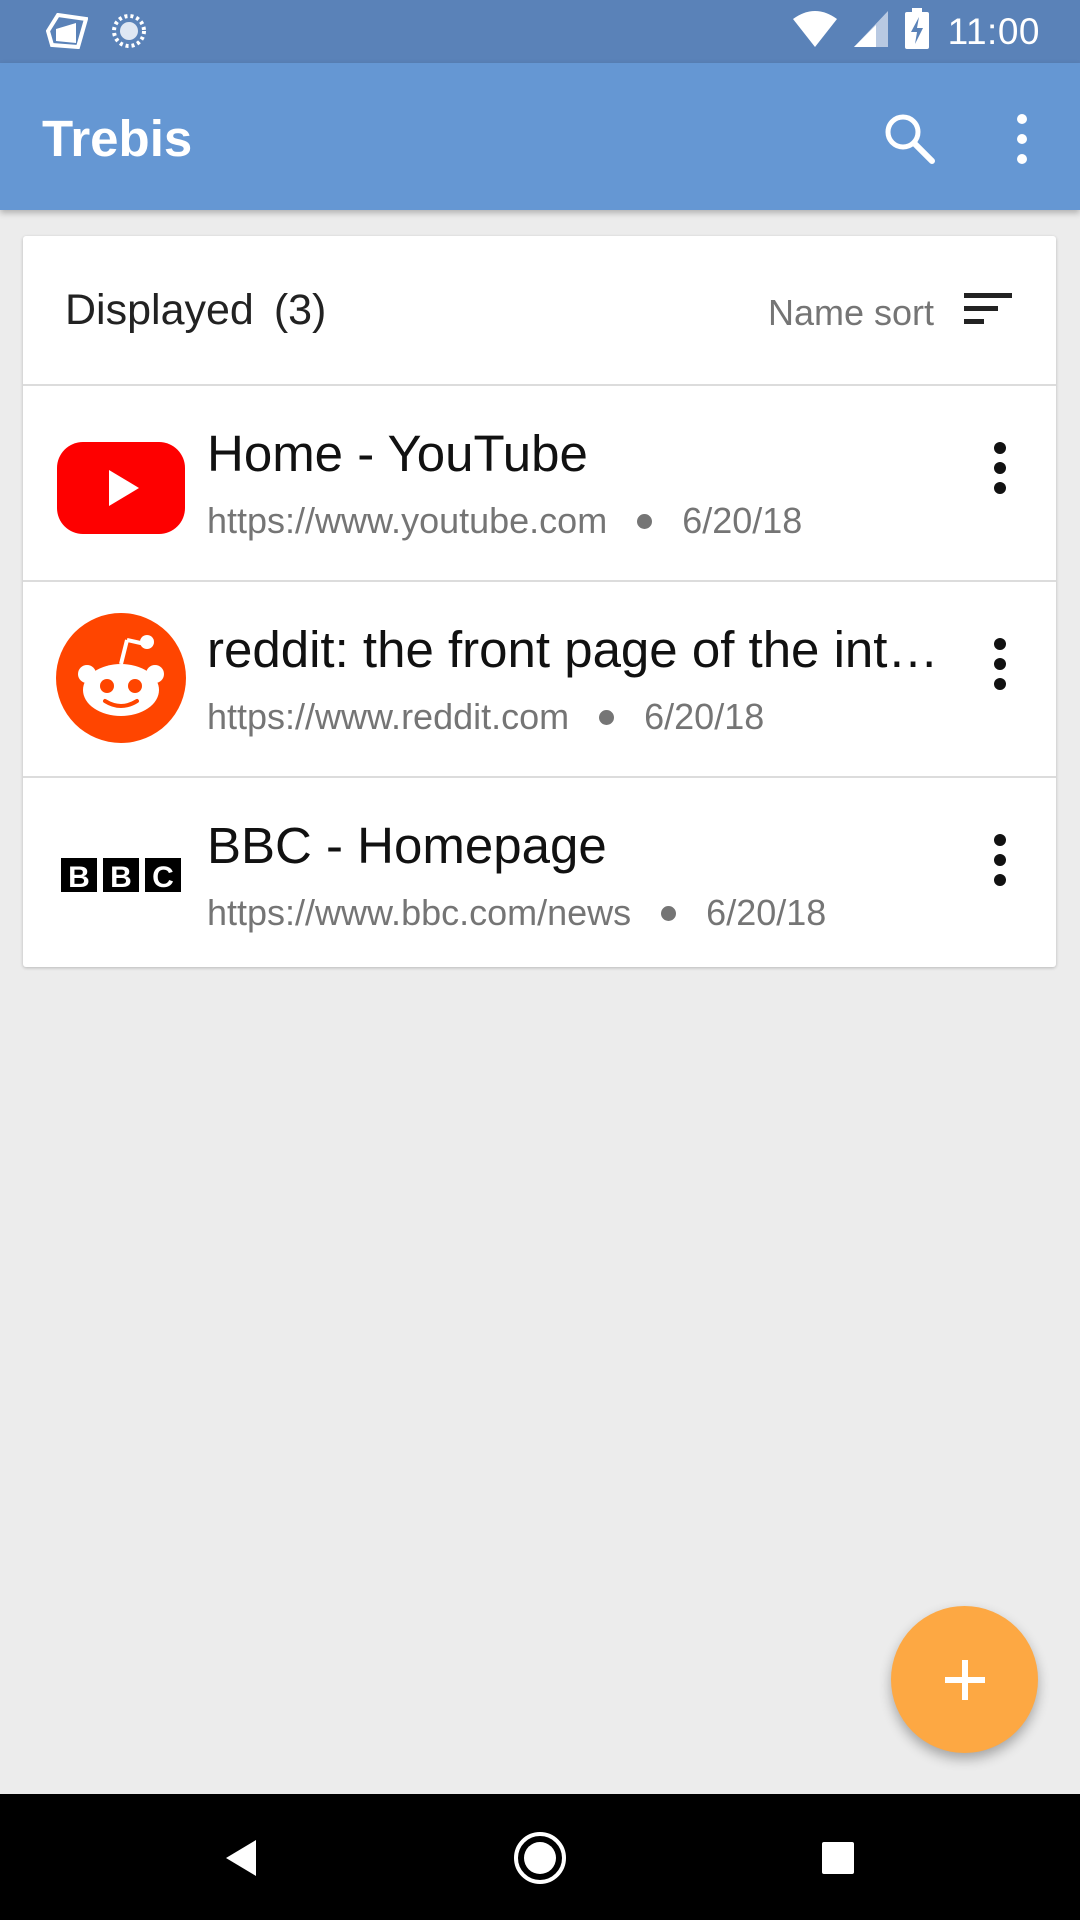 The height and width of the screenshot is (1920, 1080). Describe the element at coordinates (67, 33) in the screenshot. I see `notification-app-icon` at that location.